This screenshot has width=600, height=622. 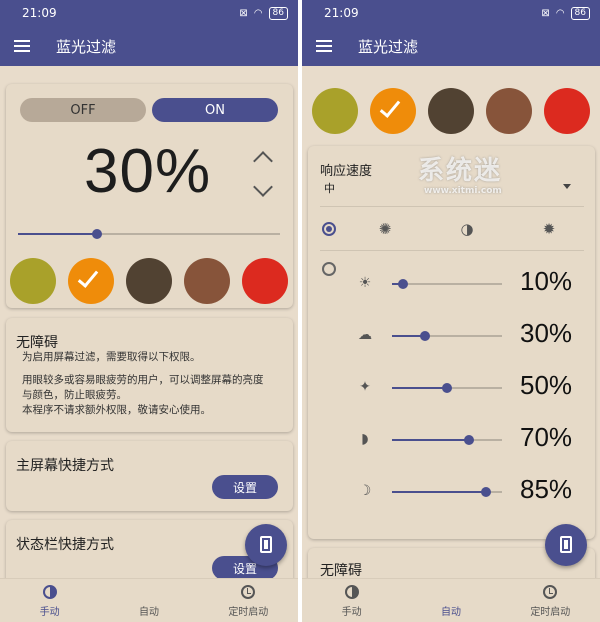 I want to click on level-percent: 85%, so click(x=546, y=489).